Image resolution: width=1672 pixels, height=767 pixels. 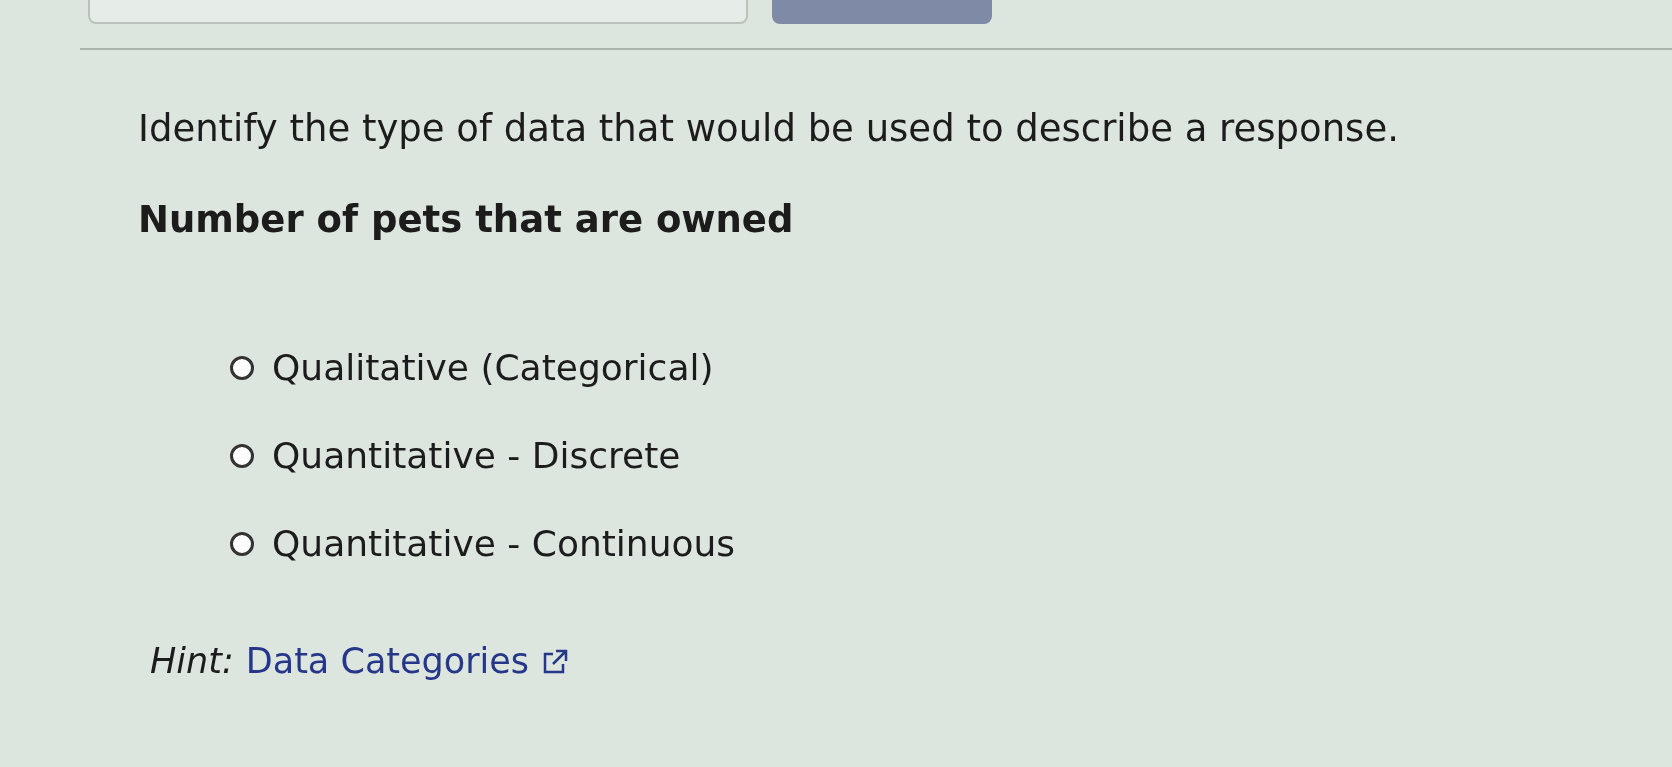 I want to click on hint-label: Hint:, so click(x=192, y=661).